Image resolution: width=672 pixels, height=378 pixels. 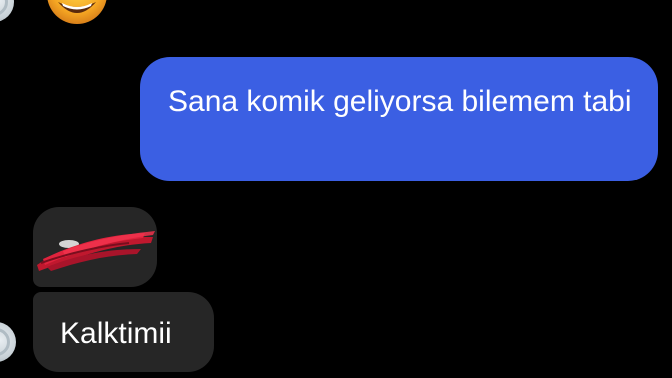 I want to click on redaction-scribble-icon, so click(x=96, y=251).